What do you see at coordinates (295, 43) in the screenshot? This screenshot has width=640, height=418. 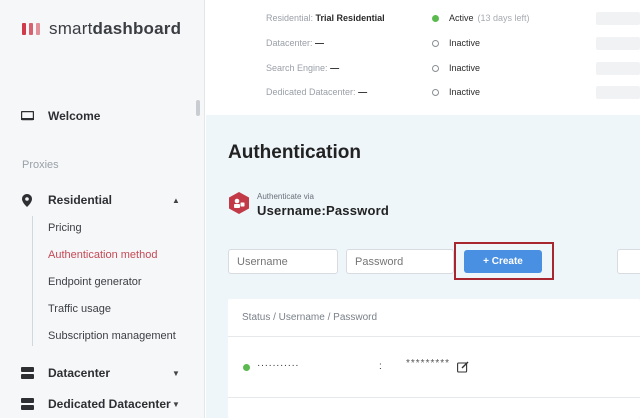 I see `plan-label-datacenter: Datacenter: —` at bounding box center [295, 43].